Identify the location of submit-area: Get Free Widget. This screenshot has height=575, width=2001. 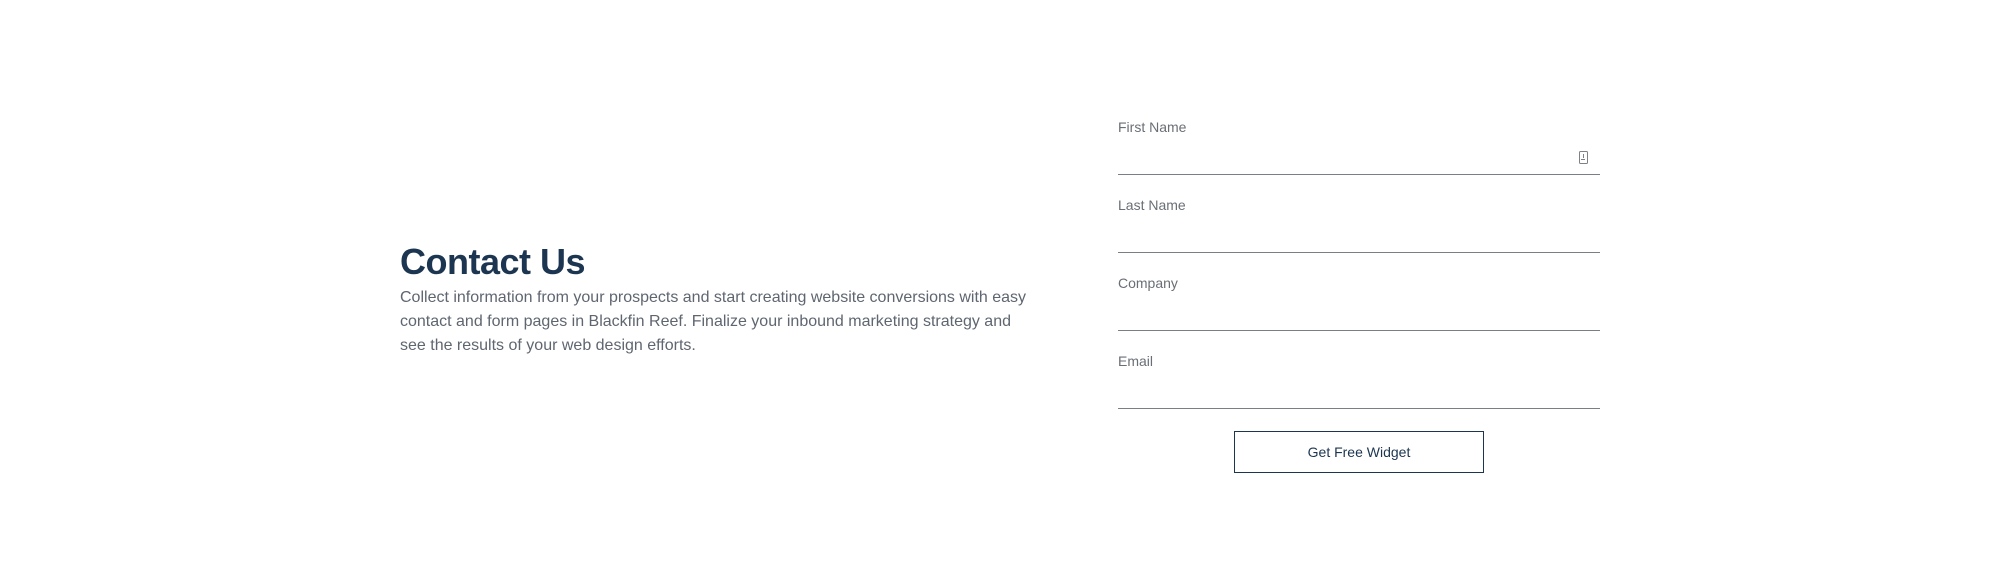
(1359, 461).